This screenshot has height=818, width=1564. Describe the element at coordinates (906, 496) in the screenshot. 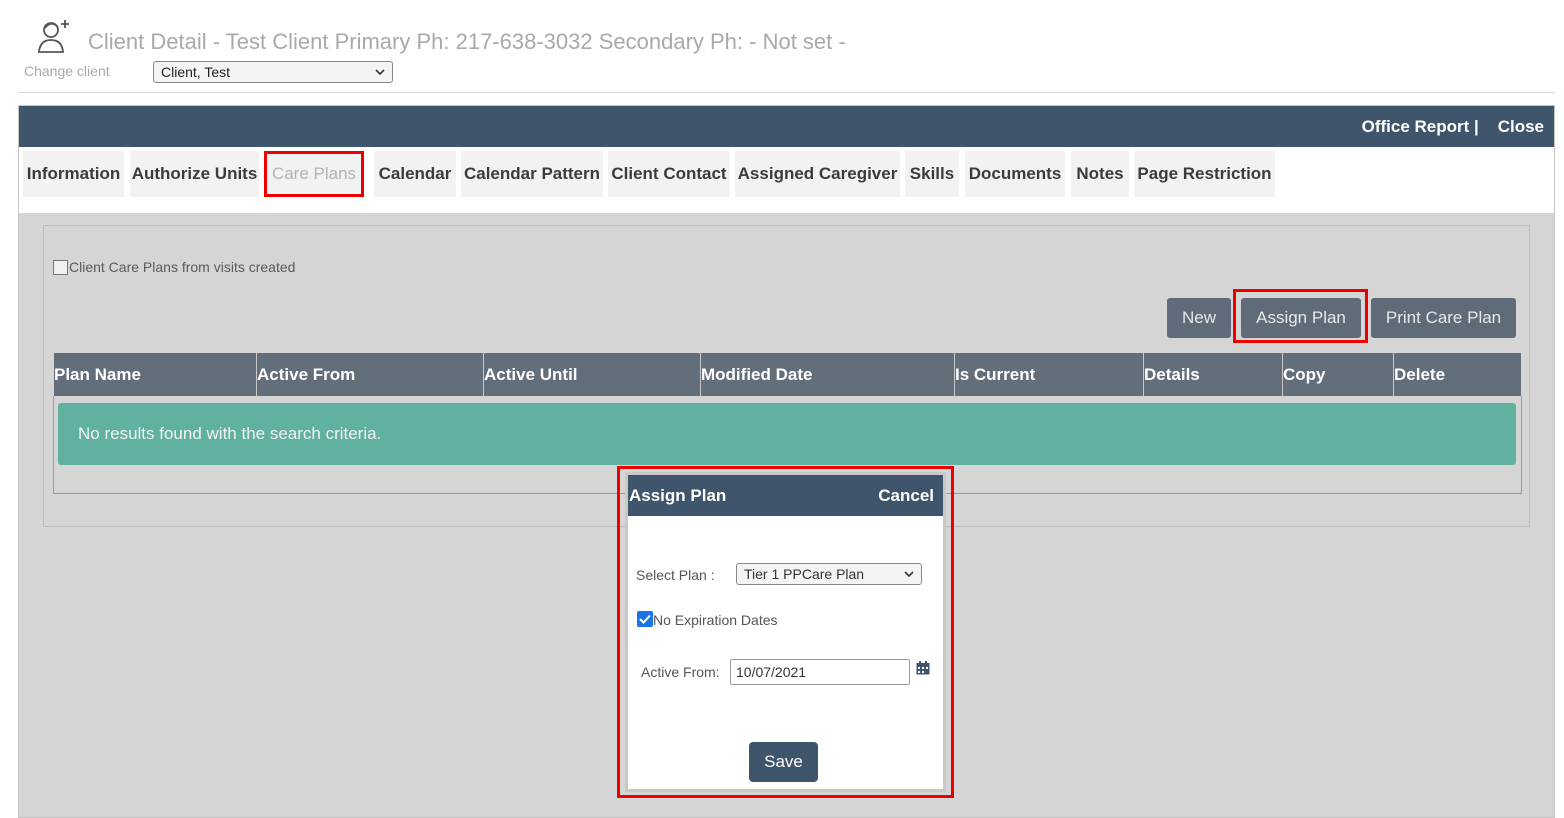

I see `cancel-button: Cancel` at that location.